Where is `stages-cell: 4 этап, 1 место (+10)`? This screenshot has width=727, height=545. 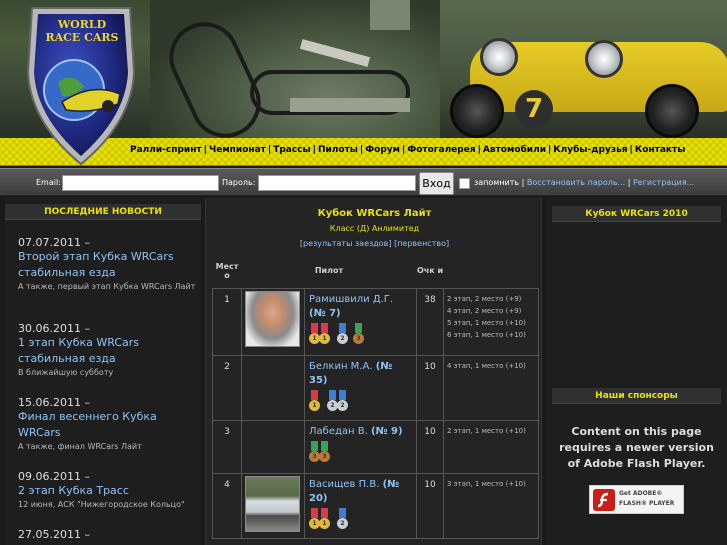 stages-cell: 4 этап, 1 место (+10) is located at coordinates (491, 387).